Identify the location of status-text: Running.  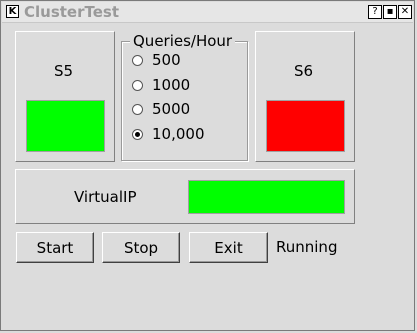
(307, 247).